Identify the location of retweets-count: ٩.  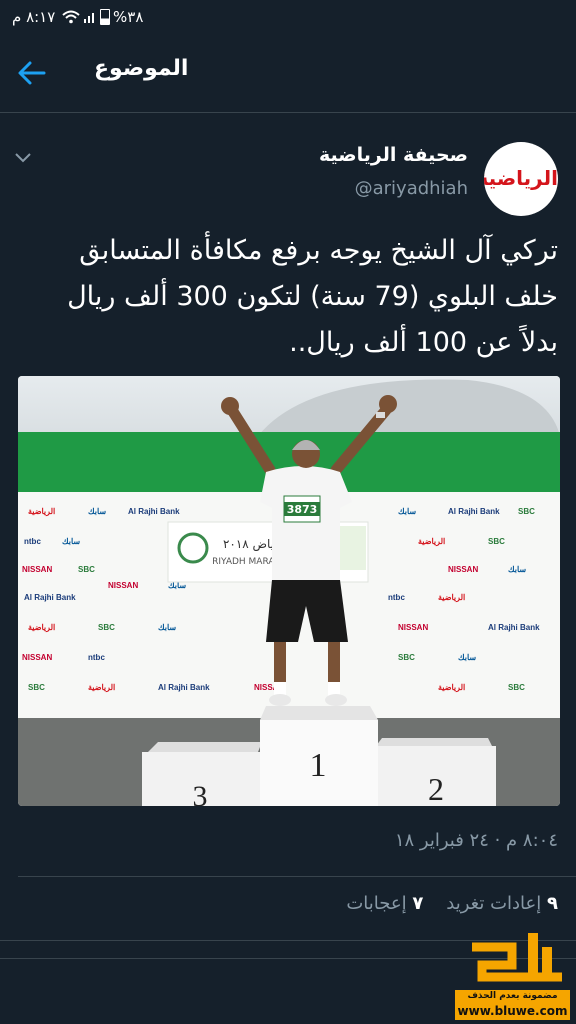
(552, 903).